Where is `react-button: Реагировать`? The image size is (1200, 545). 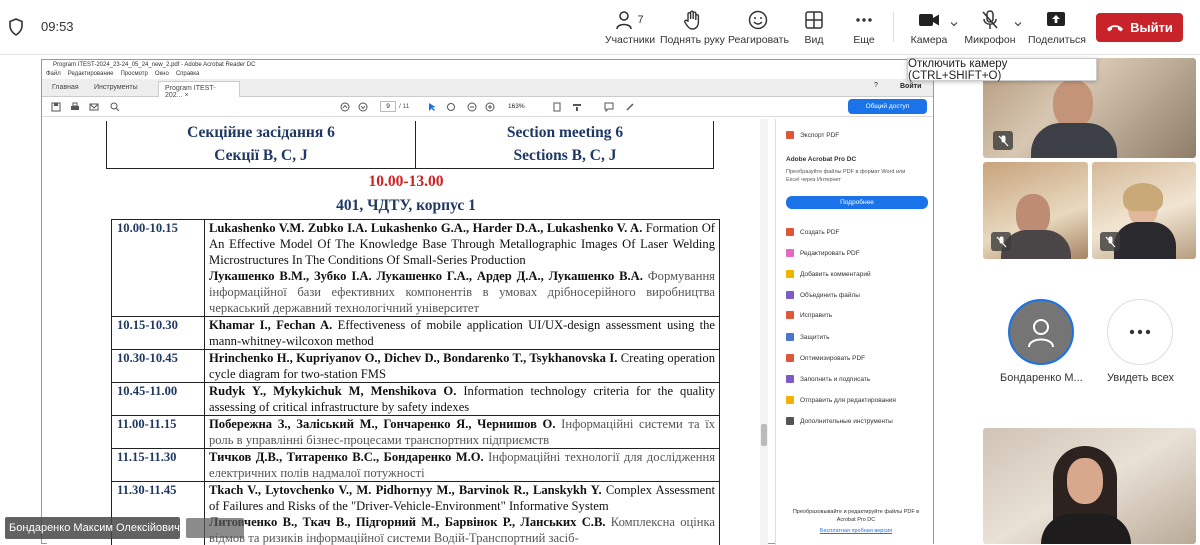
react-button: Реагировать is located at coordinates (758, 27).